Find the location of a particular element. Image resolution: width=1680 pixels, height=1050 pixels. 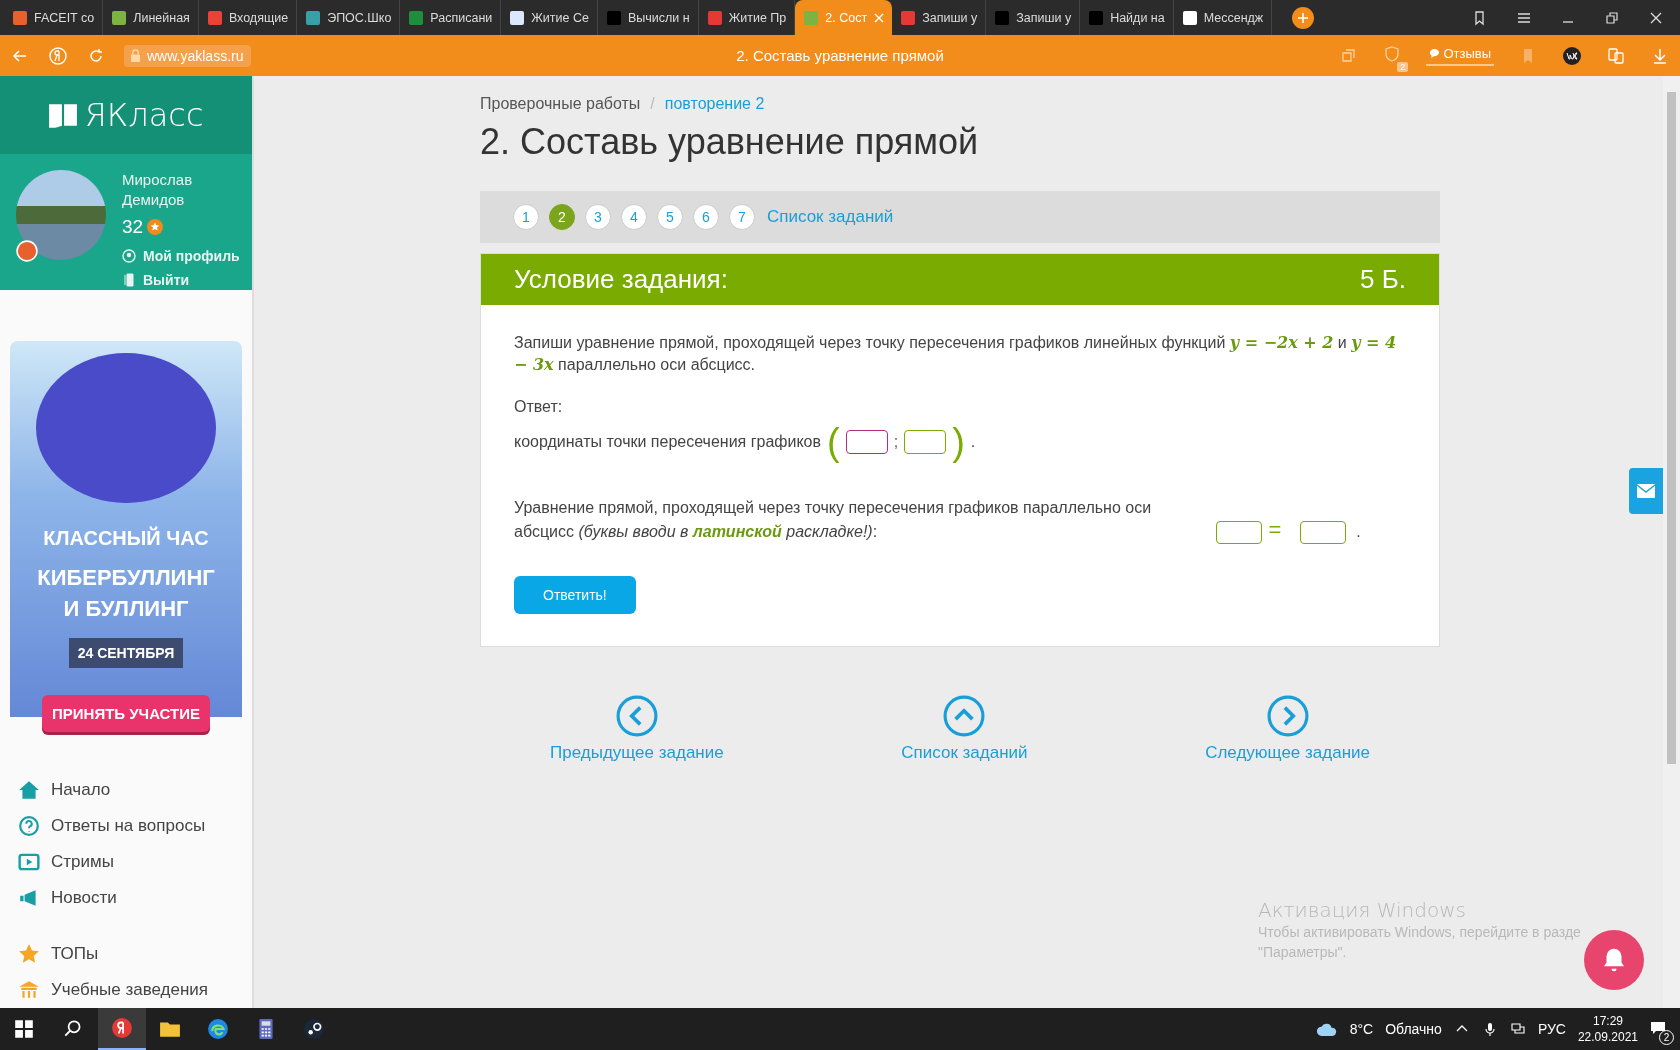

page-heading: 2. Составь уравнение прямой is located at coordinates (730, 142).